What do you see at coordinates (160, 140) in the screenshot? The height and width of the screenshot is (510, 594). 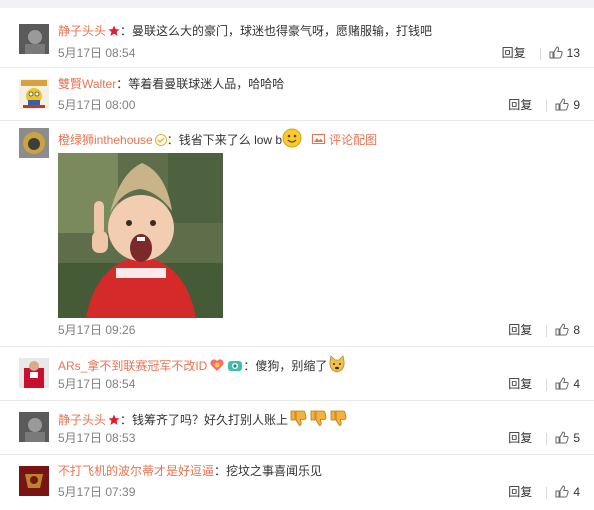 I see `verified-badge-icon` at bounding box center [160, 140].